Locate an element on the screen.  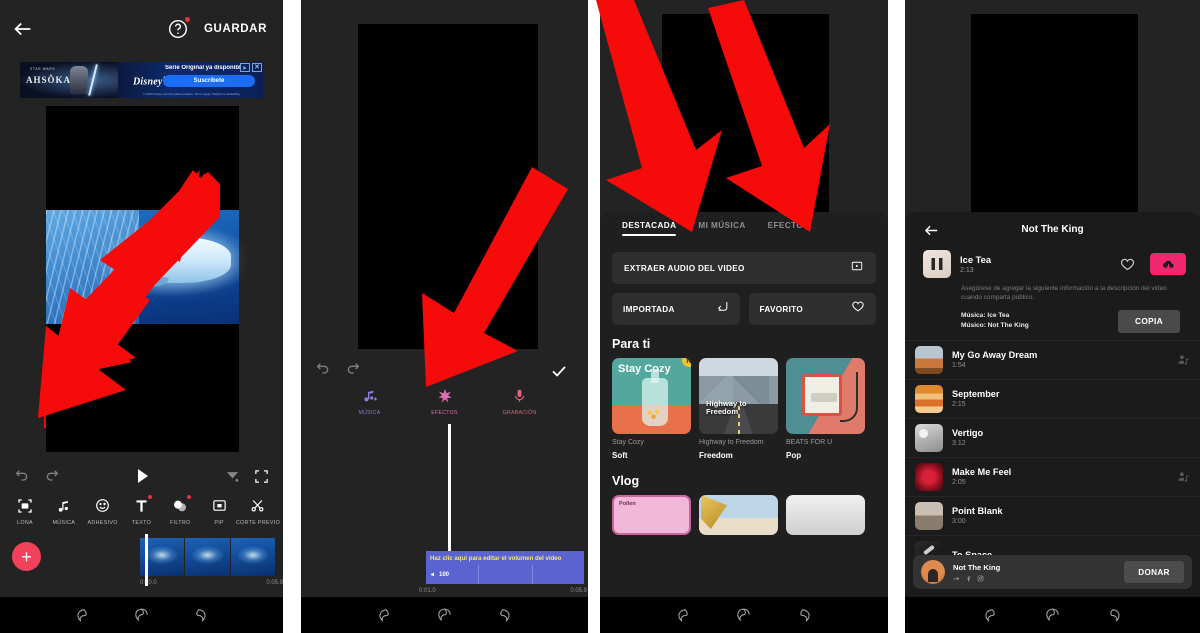
check-icon is located at coordinates (559, 369).